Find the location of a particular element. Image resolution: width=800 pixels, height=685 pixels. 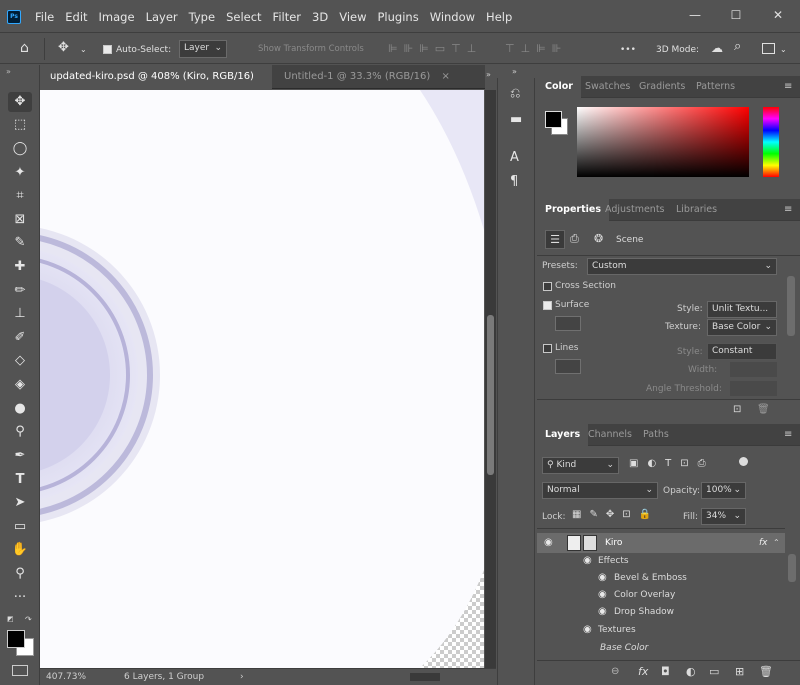

tab-gradients: Gradients is located at coordinates (662, 87).